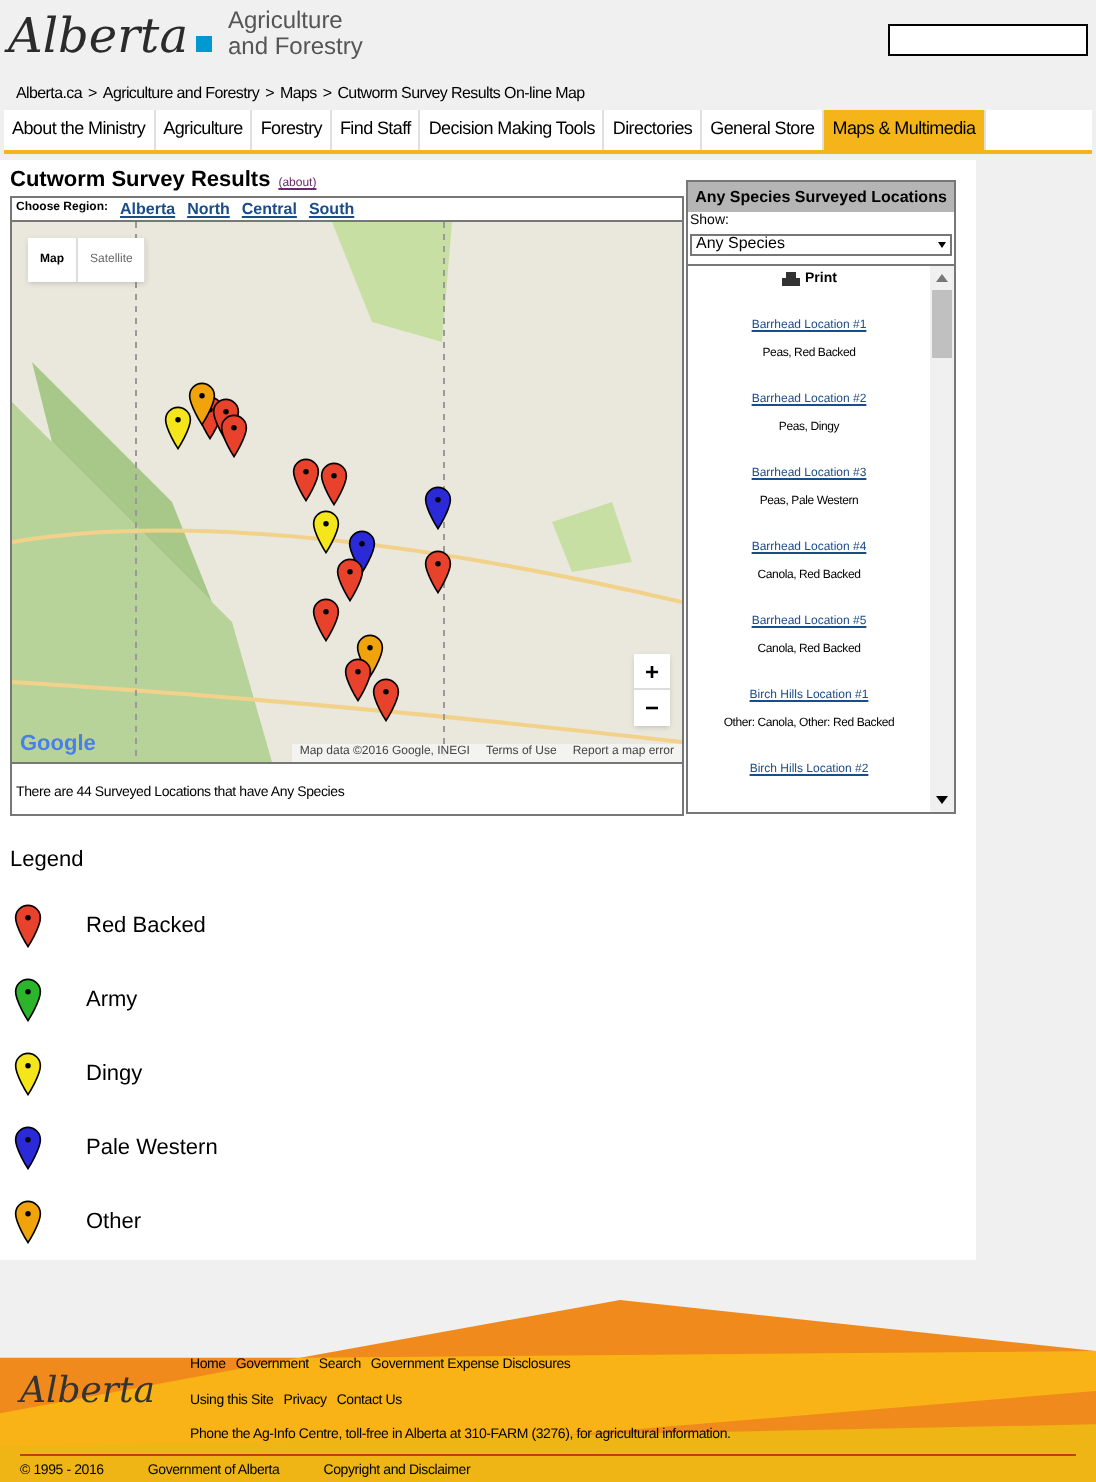  Describe the element at coordinates (48, 861) in the screenshot. I see `legend-title: Legend` at that location.